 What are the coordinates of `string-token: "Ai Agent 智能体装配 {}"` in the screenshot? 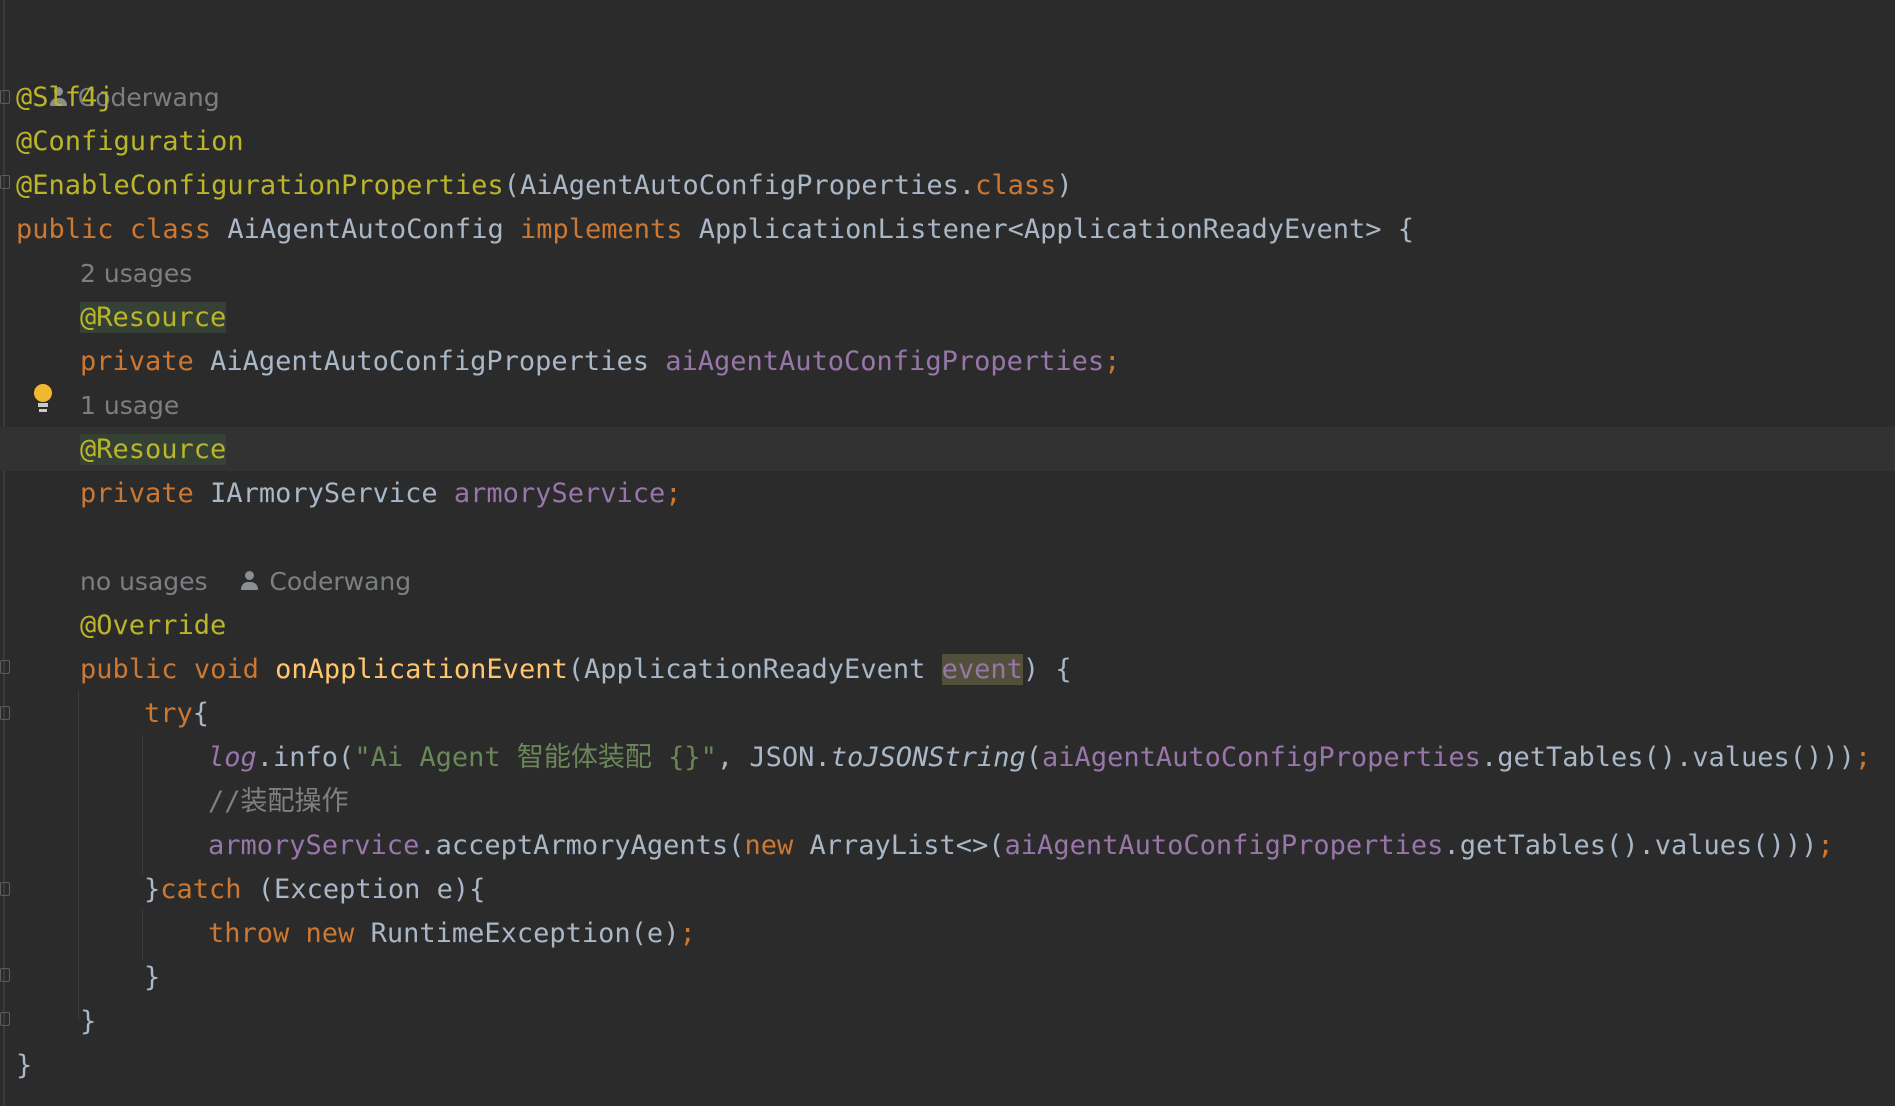 It's located at (535, 757).